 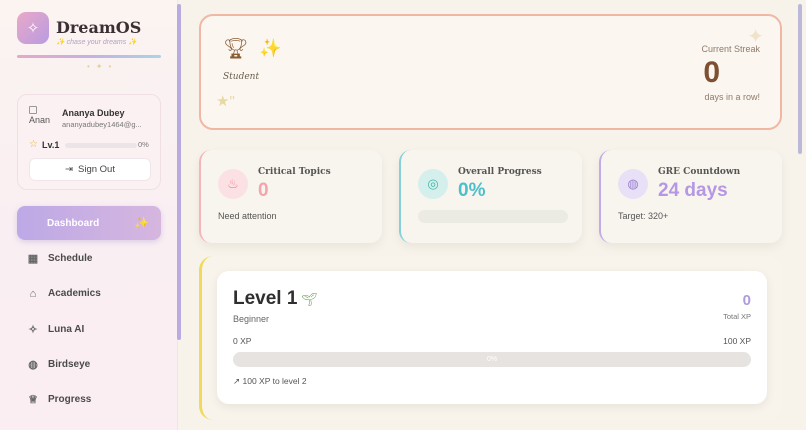 What do you see at coordinates (70, 258) in the screenshot?
I see `sidebar-item-label: Schedule` at bounding box center [70, 258].